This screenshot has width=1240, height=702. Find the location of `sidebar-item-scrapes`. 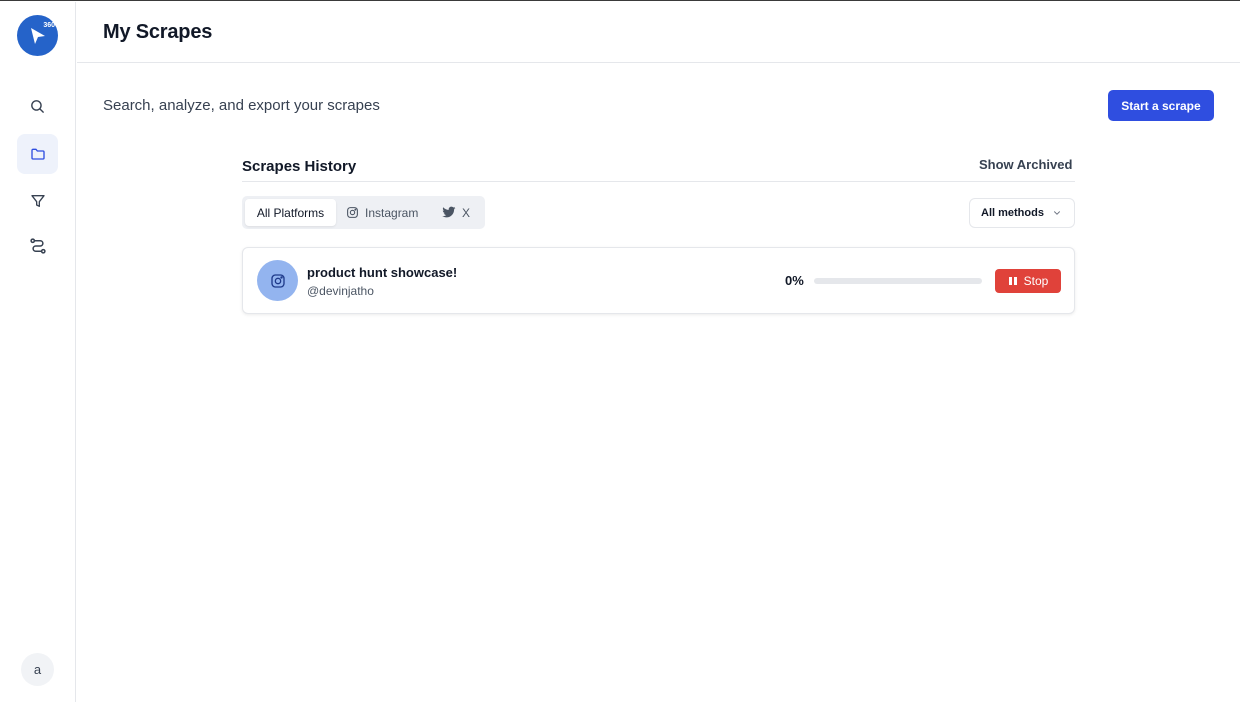

sidebar-item-scrapes is located at coordinates (37, 154).